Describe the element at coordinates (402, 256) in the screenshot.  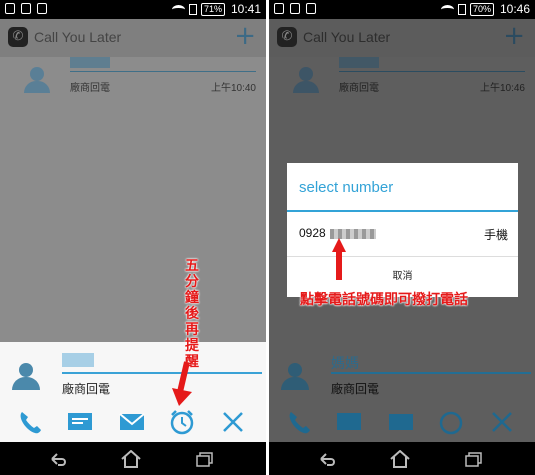
I see `dialog-separator` at that location.